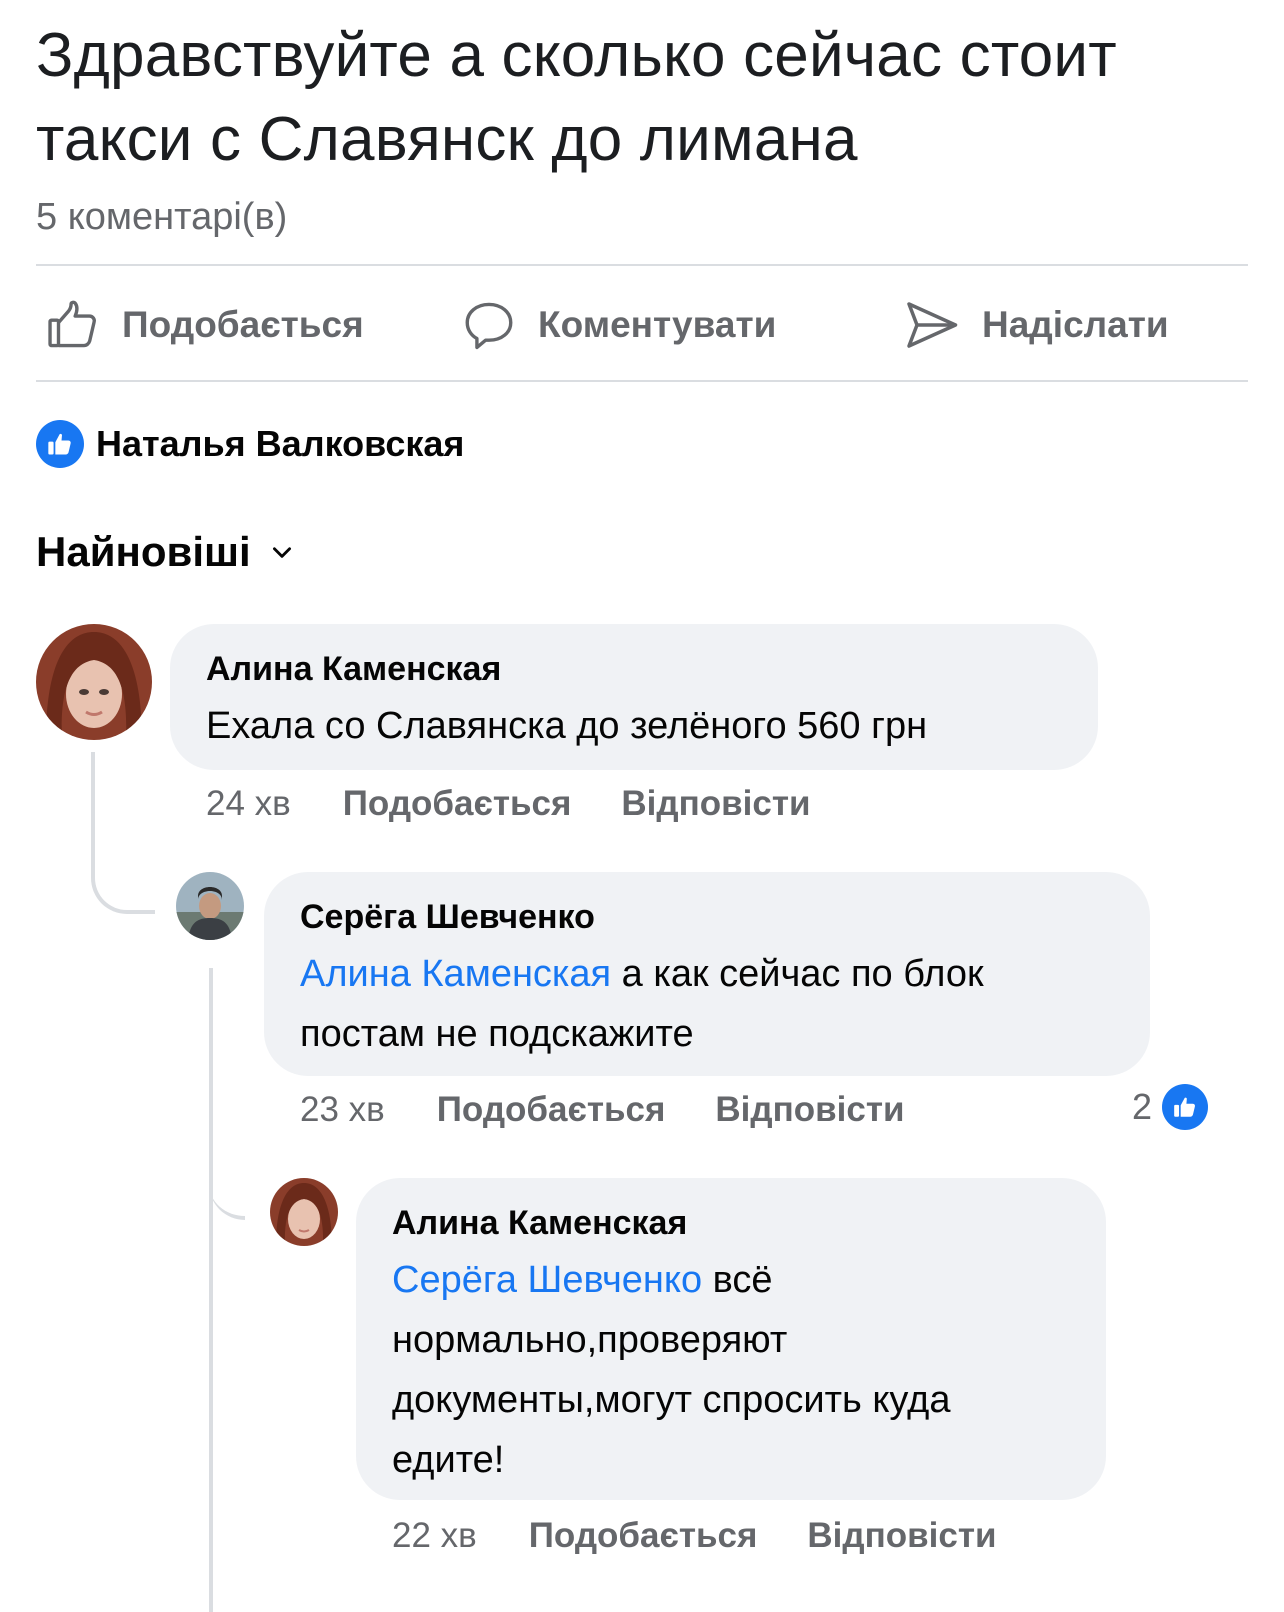 The width and height of the screenshot is (1284, 1612). What do you see at coordinates (72, 324) in the screenshot?
I see `thumbs-up-icon` at bounding box center [72, 324].